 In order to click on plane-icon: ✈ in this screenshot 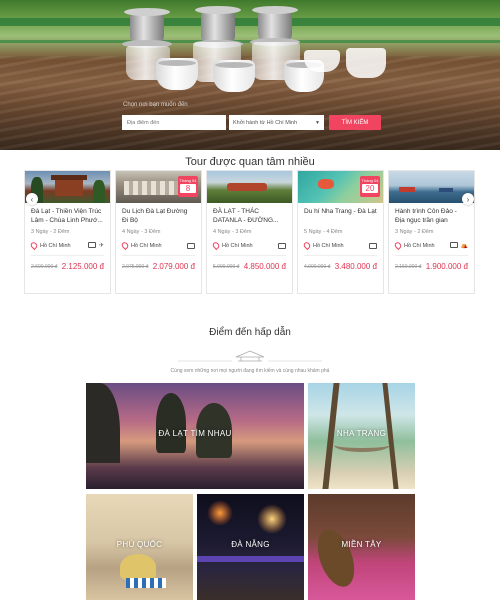, I will do `click(101, 246)`.